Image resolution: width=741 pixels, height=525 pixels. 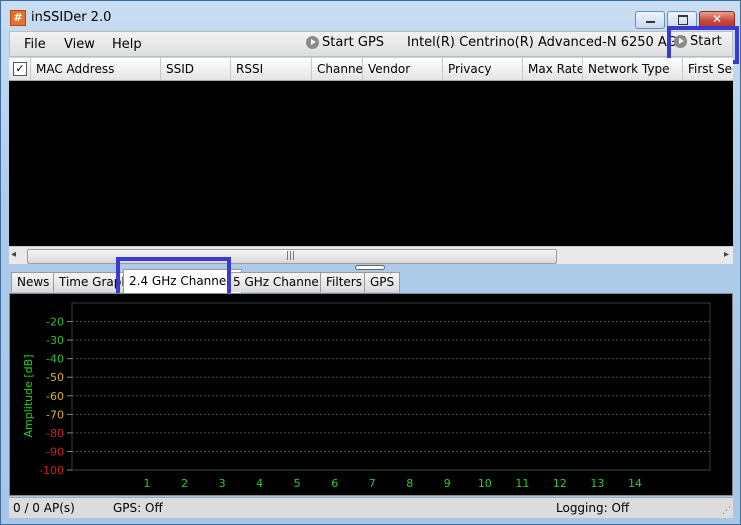 What do you see at coordinates (13, 254) in the screenshot?
I see `scroll-left-icon: ◂` at bounding box center [13, 254].